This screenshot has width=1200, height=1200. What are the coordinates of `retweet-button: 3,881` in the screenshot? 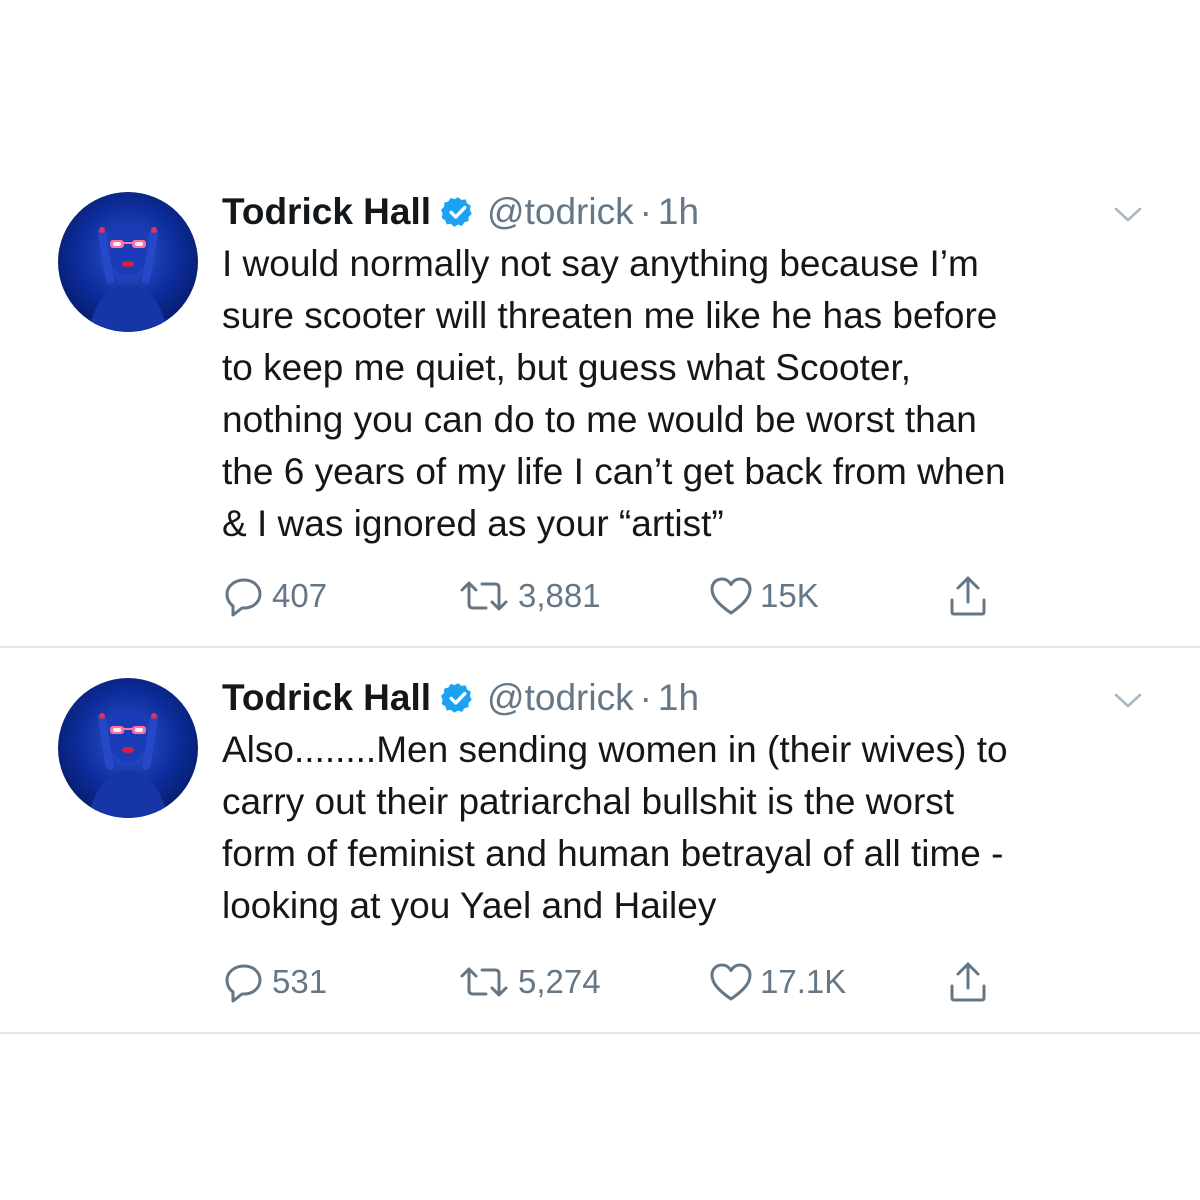 It's located at (528, 596).